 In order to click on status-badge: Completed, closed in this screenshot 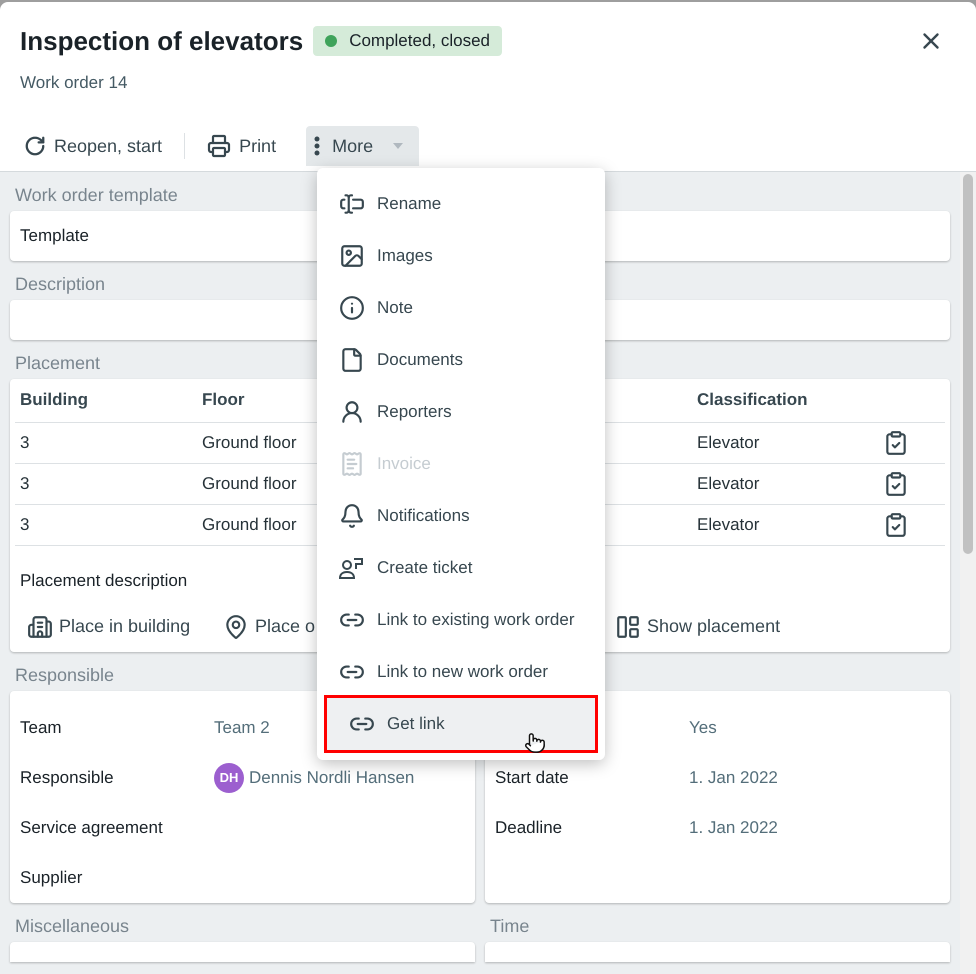, I will do `click(407, 41)`.